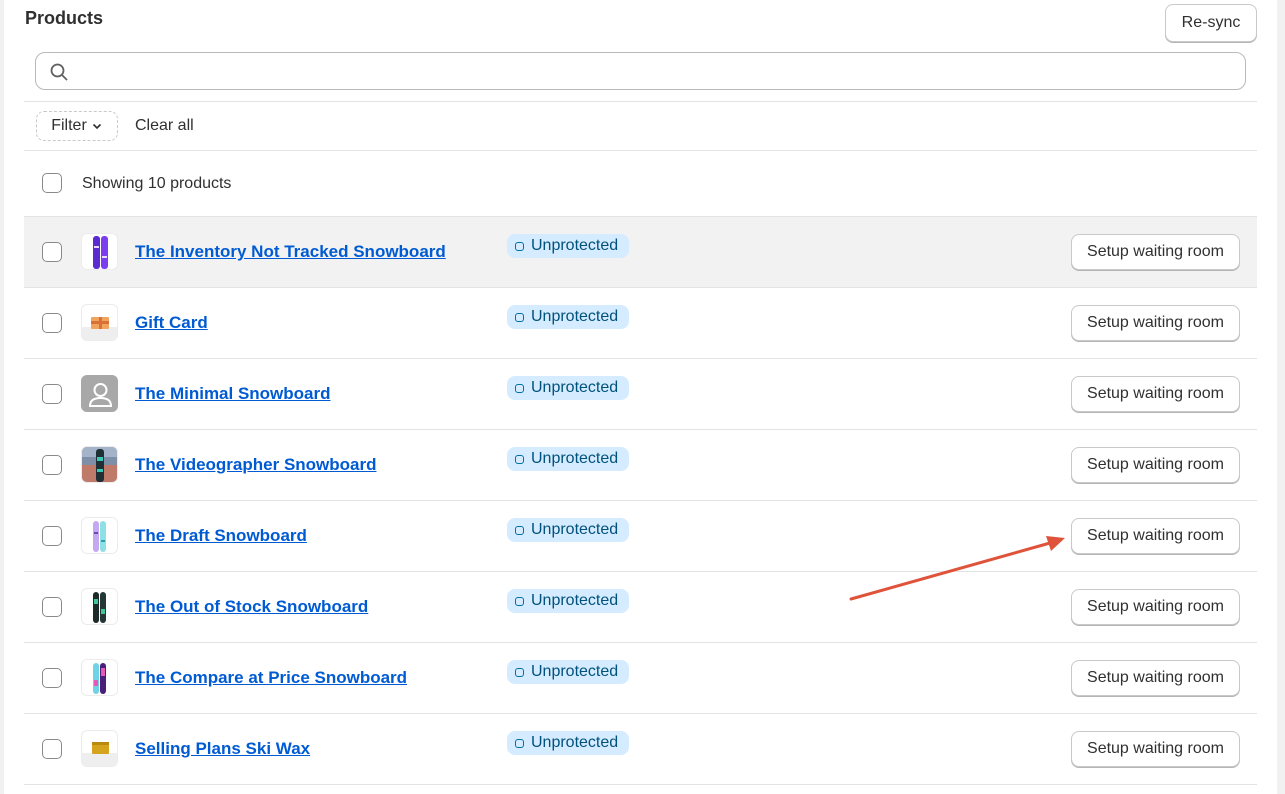 This screenshot has height=794, width=1285. I want to click on resync-button: Re-sync, so click(1211, 23).